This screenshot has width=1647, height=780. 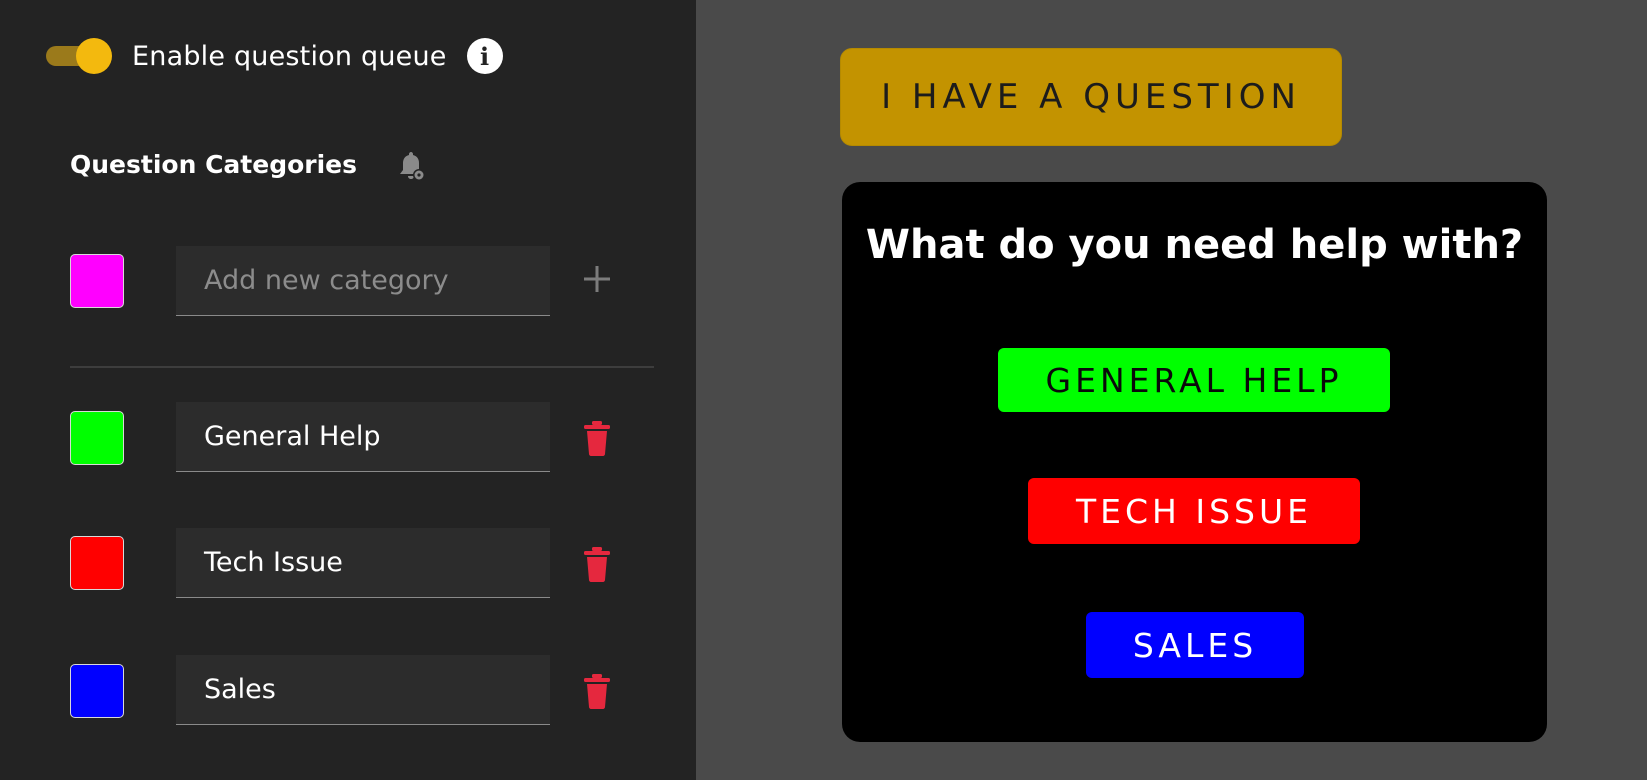 What do you see at coordinates (363, 437) in the screenshot?
I see `category-name-field: General Help` at bounding box center [363, 437].